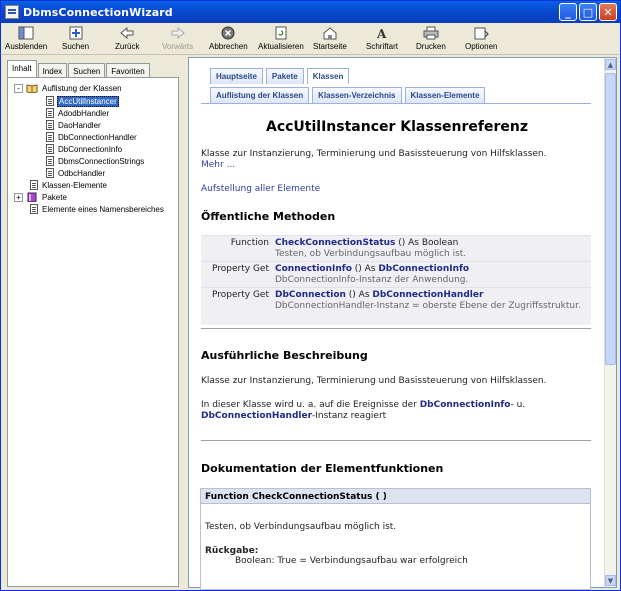 The image size is (621, 591). I want to click on stop-icon, so click(228, 32).